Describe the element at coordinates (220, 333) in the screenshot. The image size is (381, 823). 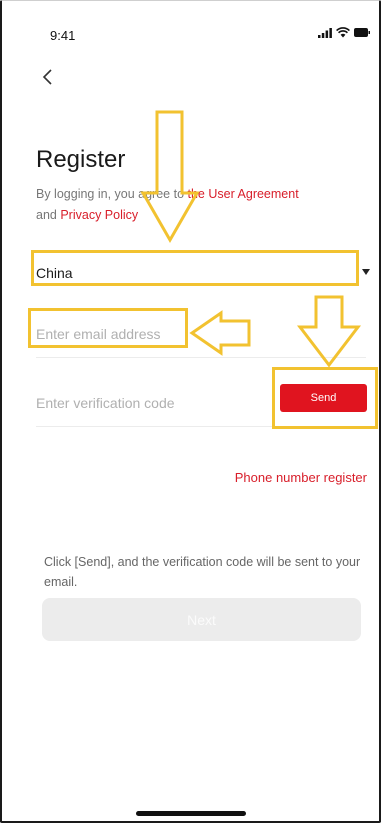
I see `left-arrow-icon` at that location.